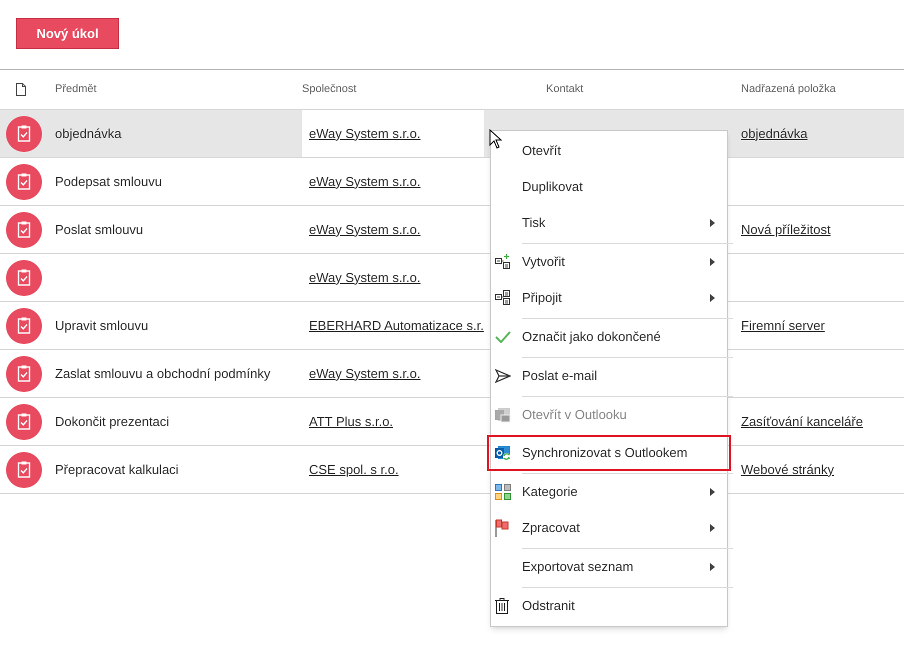  What do you see at coordinates (503, 415) in the screenshot?
I see `outlook-open-icon` at bounding box center [503, 415].